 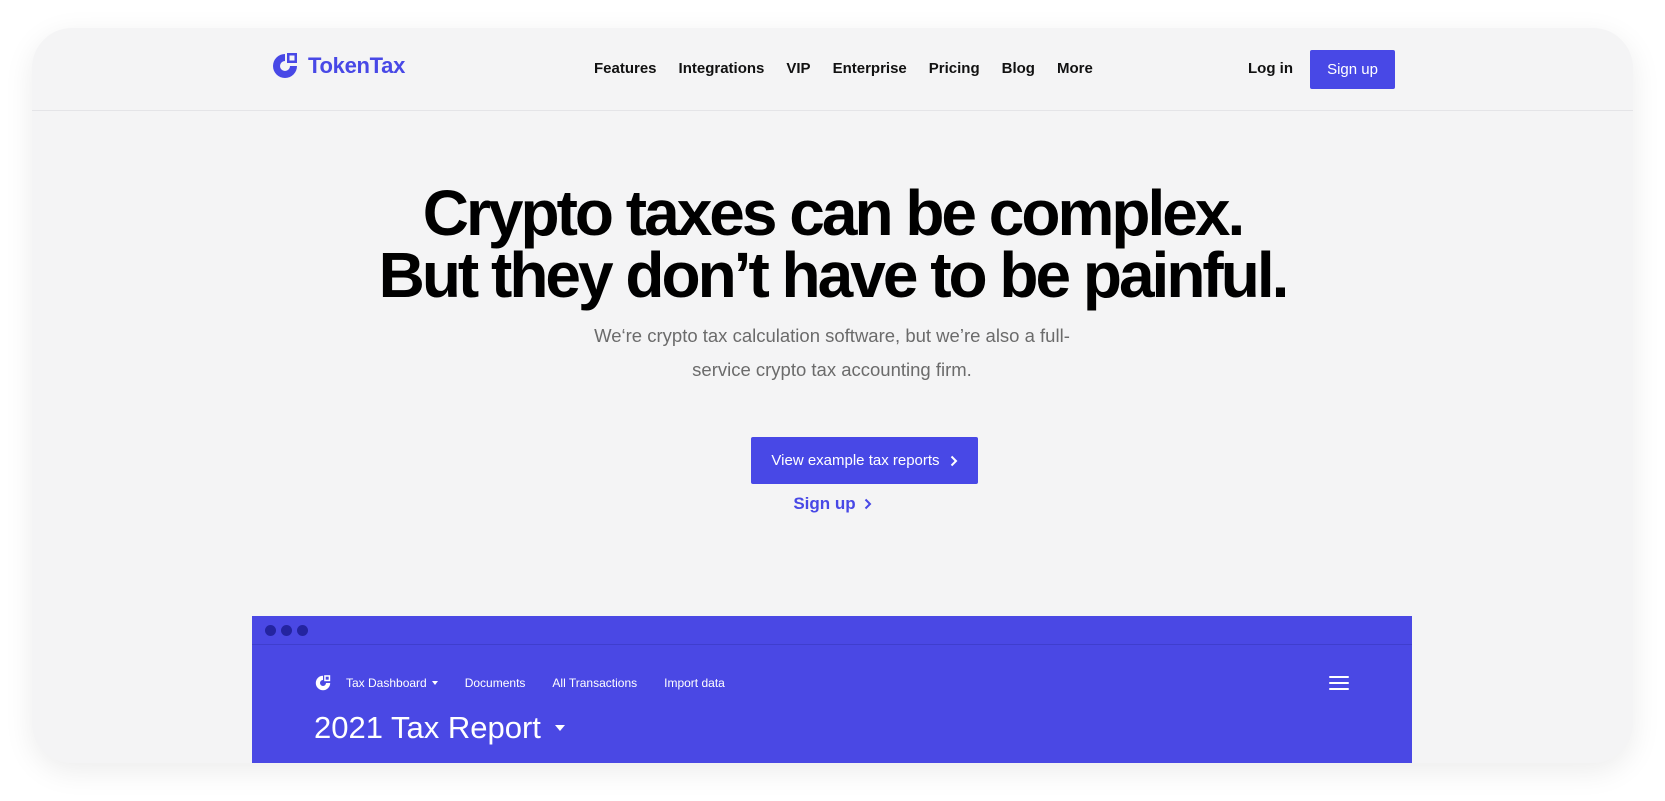 I want to click on hero-signup-link: Sign up, so click(x=832, y=504).